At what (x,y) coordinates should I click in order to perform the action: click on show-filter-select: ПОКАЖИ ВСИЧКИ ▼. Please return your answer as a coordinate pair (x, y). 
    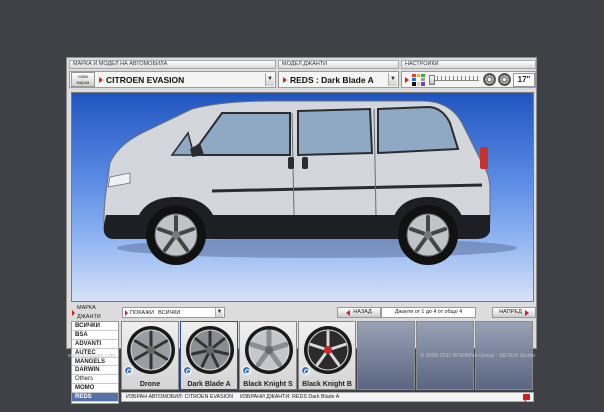
    Looking at the image, I should click on (173, 312).